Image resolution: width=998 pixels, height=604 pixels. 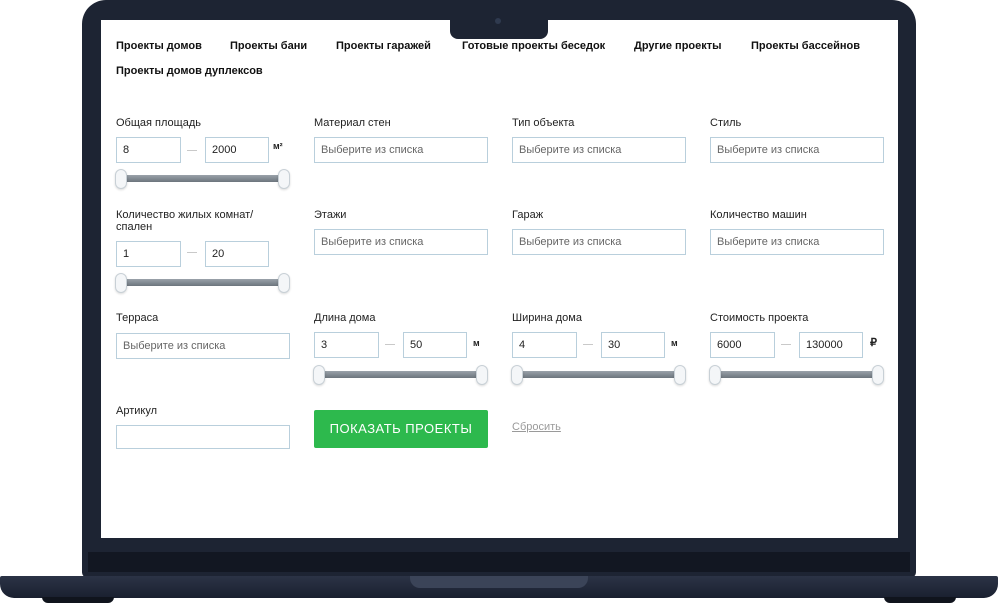 I want to click on width-slider-track, so click(x=599, y=374).